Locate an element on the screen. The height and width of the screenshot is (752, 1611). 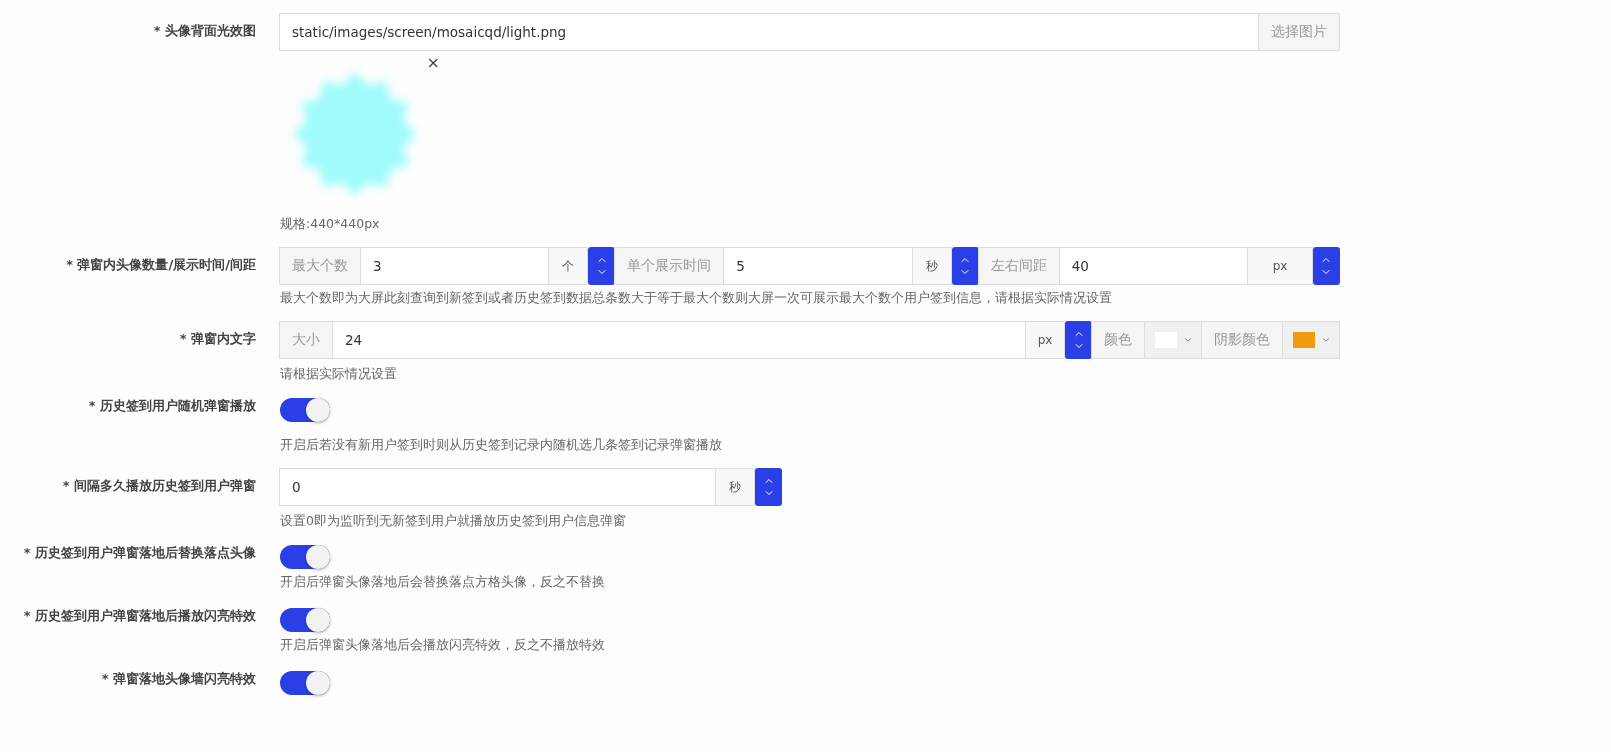
remove-image-button: × is located at coordinates (433, 62).